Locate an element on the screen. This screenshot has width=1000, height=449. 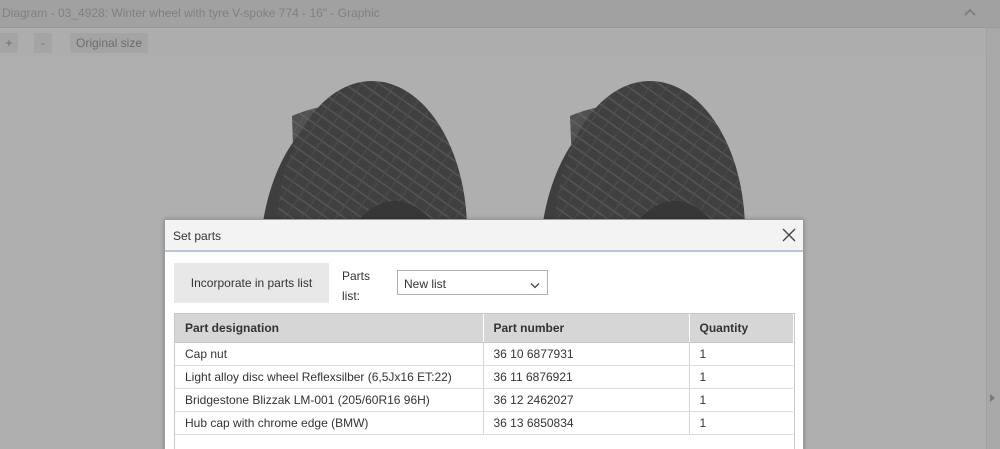
incorporate-in-parts-list-button: Incorporate in parts list is located at coordinates (251, 283).